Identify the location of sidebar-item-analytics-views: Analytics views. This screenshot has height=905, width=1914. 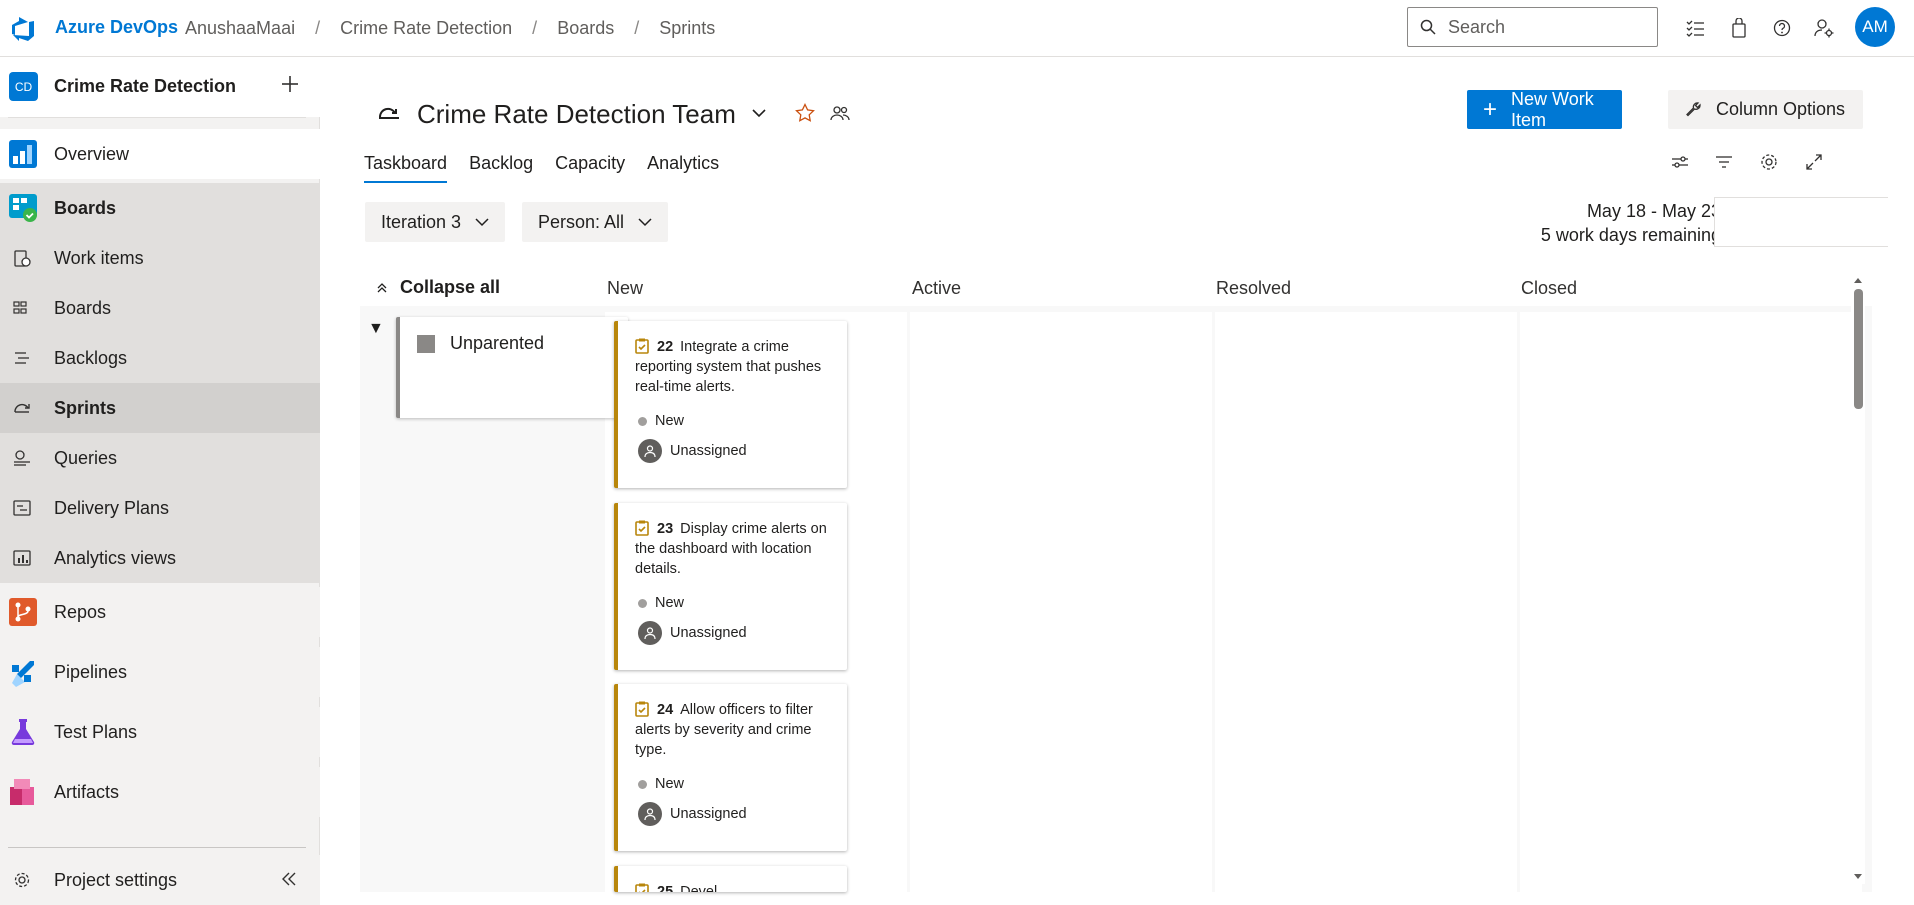
(160, 558).